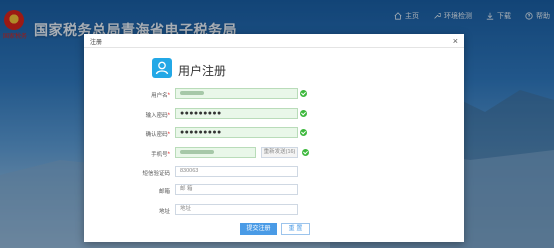  Describe the element at coordinates (305, 152) in the screenshot. I see `phone-valid-icon` at that location.